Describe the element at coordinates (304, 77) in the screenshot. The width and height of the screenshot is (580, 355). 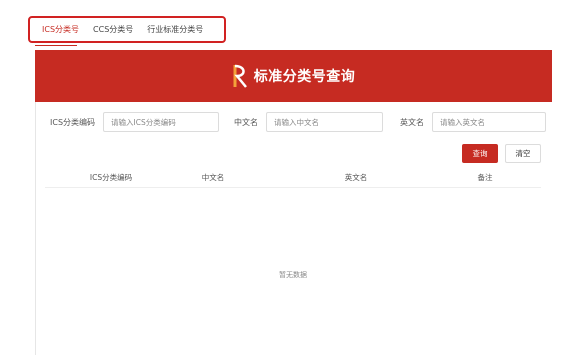
I see `page-title: 标准分类号查询` at that location.